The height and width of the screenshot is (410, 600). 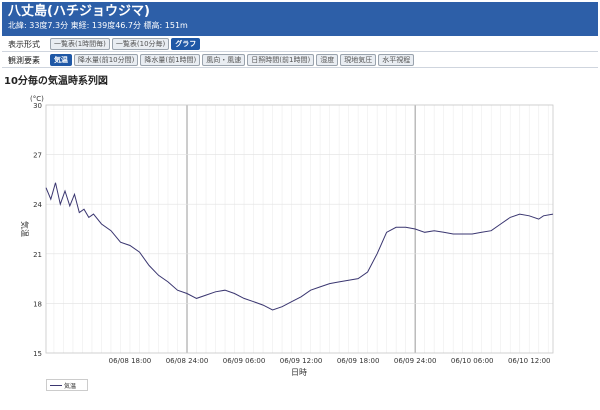 What do you see at coordinates (37, 106) in the screenshot?
I see `y-tick-label: 30` at bounding box center [37, 106].